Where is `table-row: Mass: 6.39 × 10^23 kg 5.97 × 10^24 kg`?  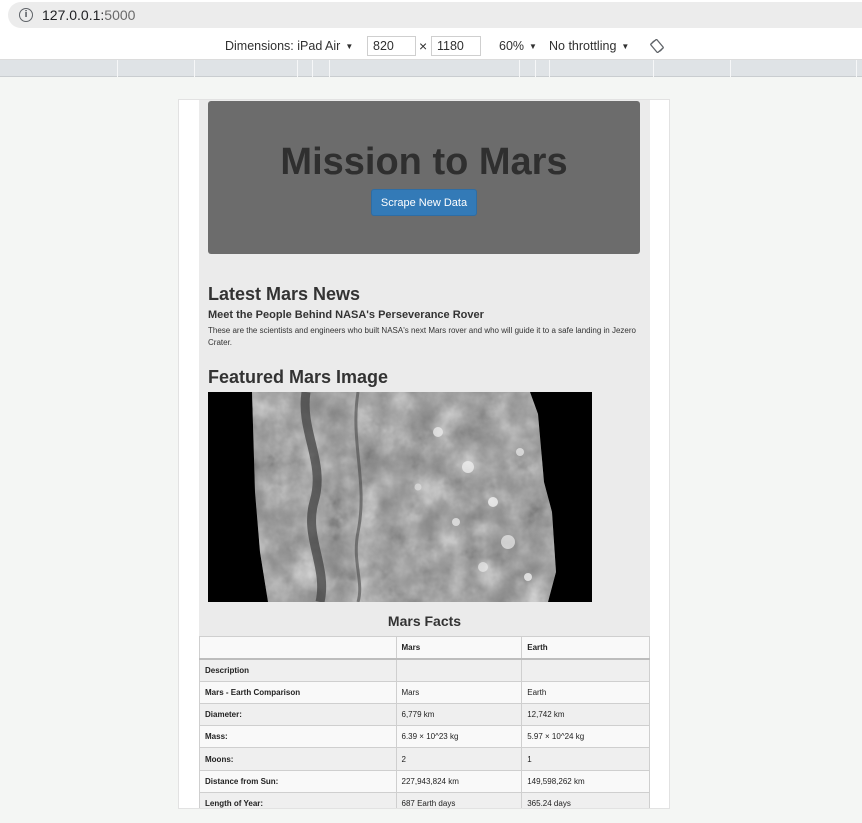 table-row: Mass: 6.39 × 10^23 kg 5.97 × 10^24 kg is located at coordinates (424, 737).